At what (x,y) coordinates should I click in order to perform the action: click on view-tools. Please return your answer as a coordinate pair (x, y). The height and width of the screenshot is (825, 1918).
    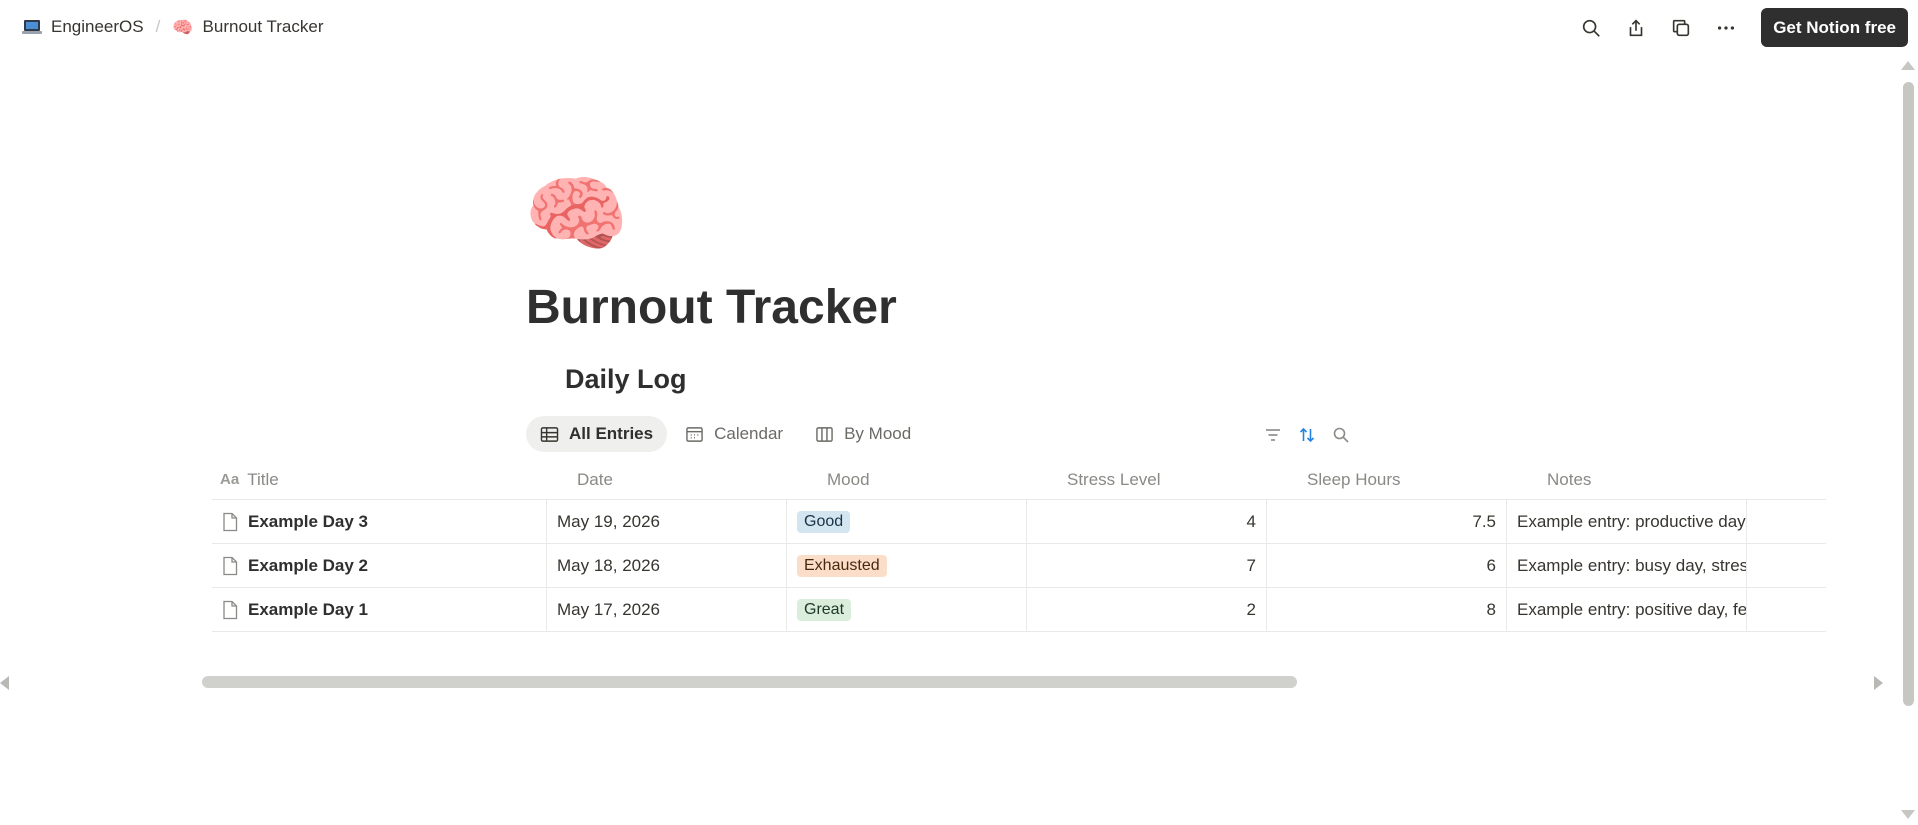
    Looking at the image, I should click on (1313, 435).